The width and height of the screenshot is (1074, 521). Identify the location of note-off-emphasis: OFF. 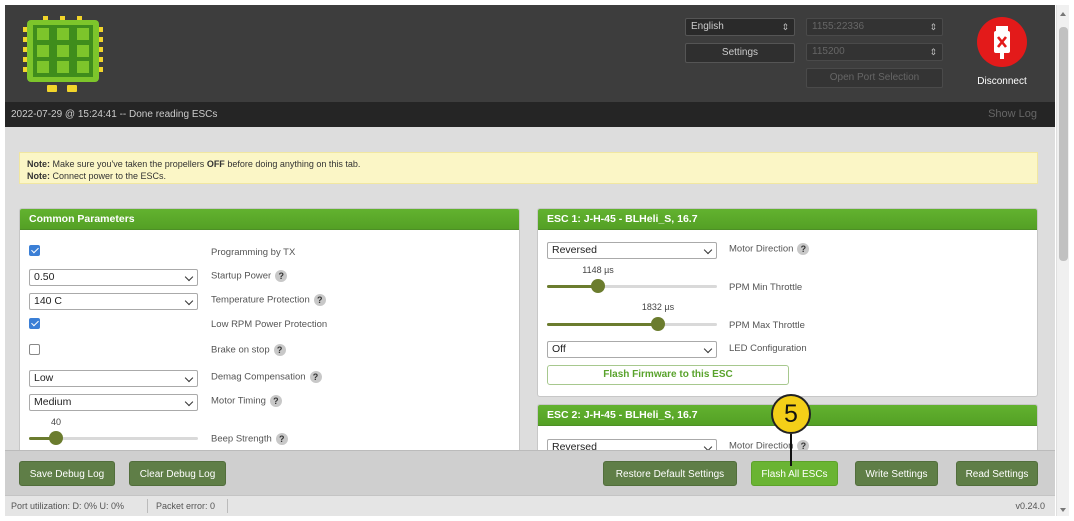
(215, 164).